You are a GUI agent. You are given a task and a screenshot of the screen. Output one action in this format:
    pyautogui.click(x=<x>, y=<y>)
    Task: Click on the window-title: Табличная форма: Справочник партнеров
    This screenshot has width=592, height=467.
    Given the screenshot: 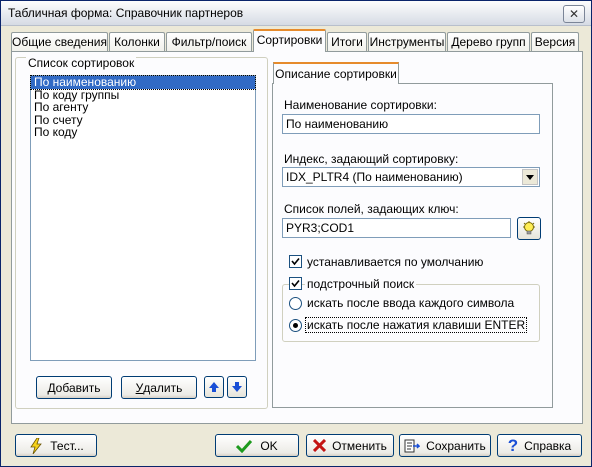 What is the action you would take?
    pyautogui.click(x=126, y=13)
    